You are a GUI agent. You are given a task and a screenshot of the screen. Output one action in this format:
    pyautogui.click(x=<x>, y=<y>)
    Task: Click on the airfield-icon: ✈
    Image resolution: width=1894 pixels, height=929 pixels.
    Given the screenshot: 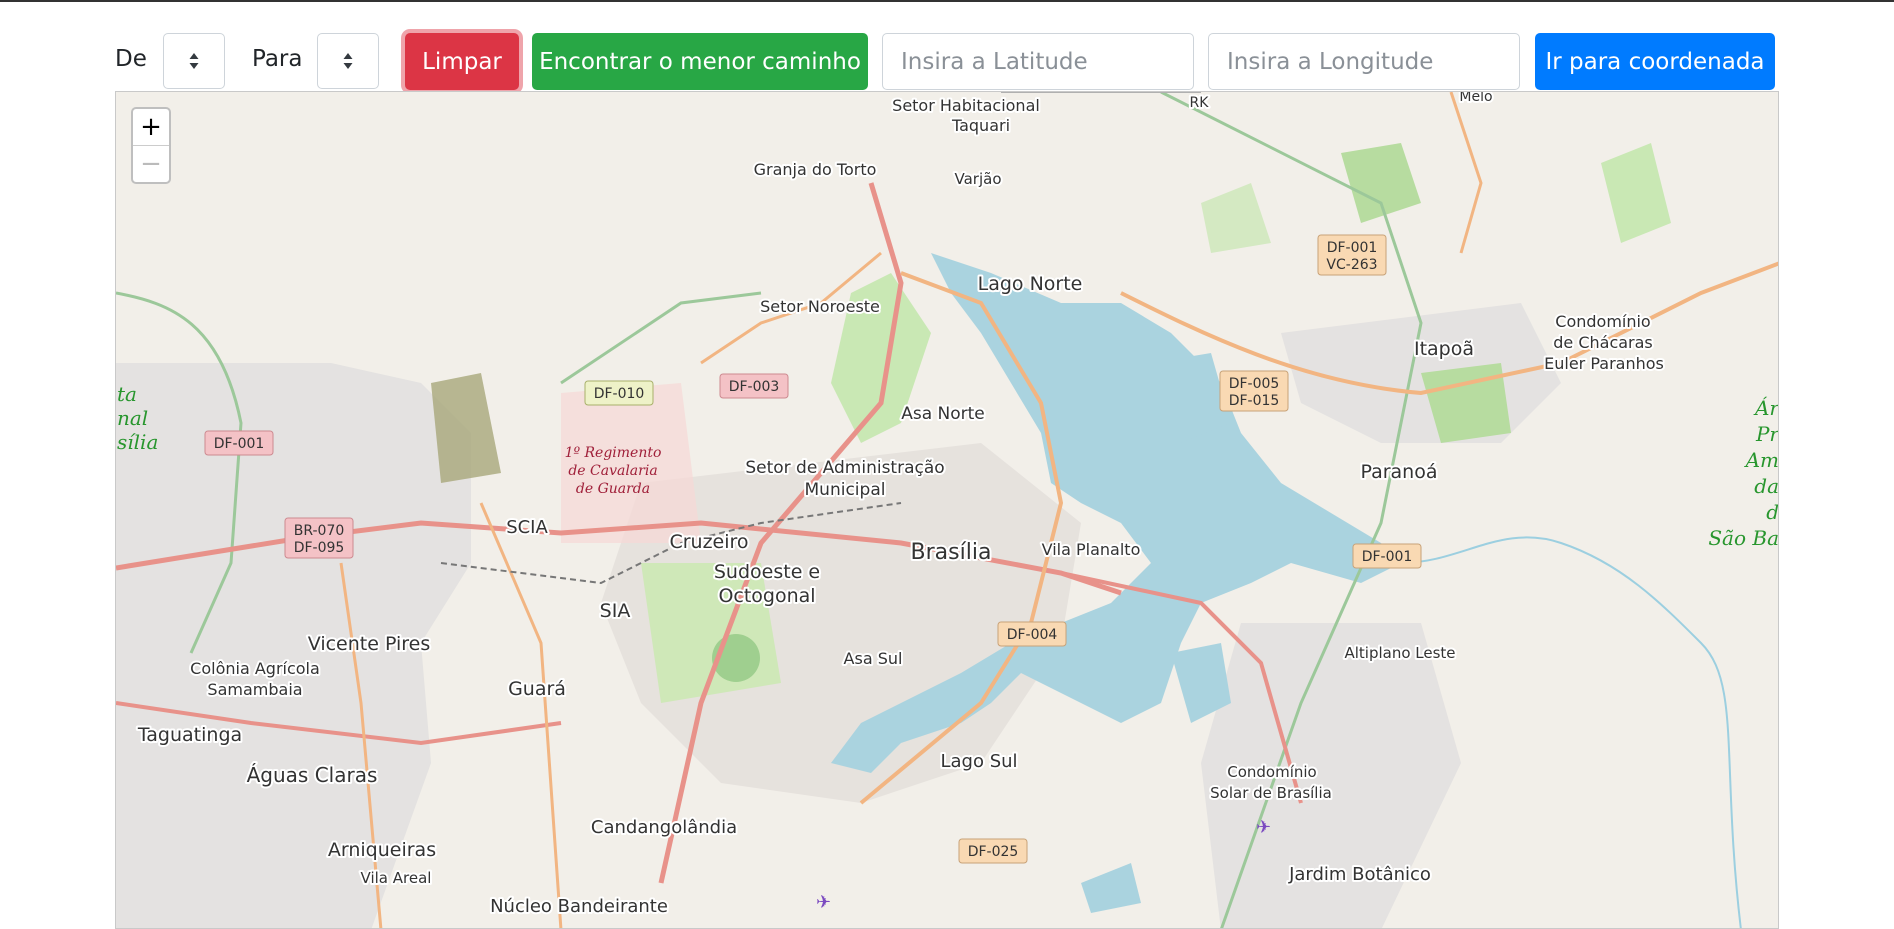 What is the action you would take?
    pyautogui.click(x=1263, y=827)
    